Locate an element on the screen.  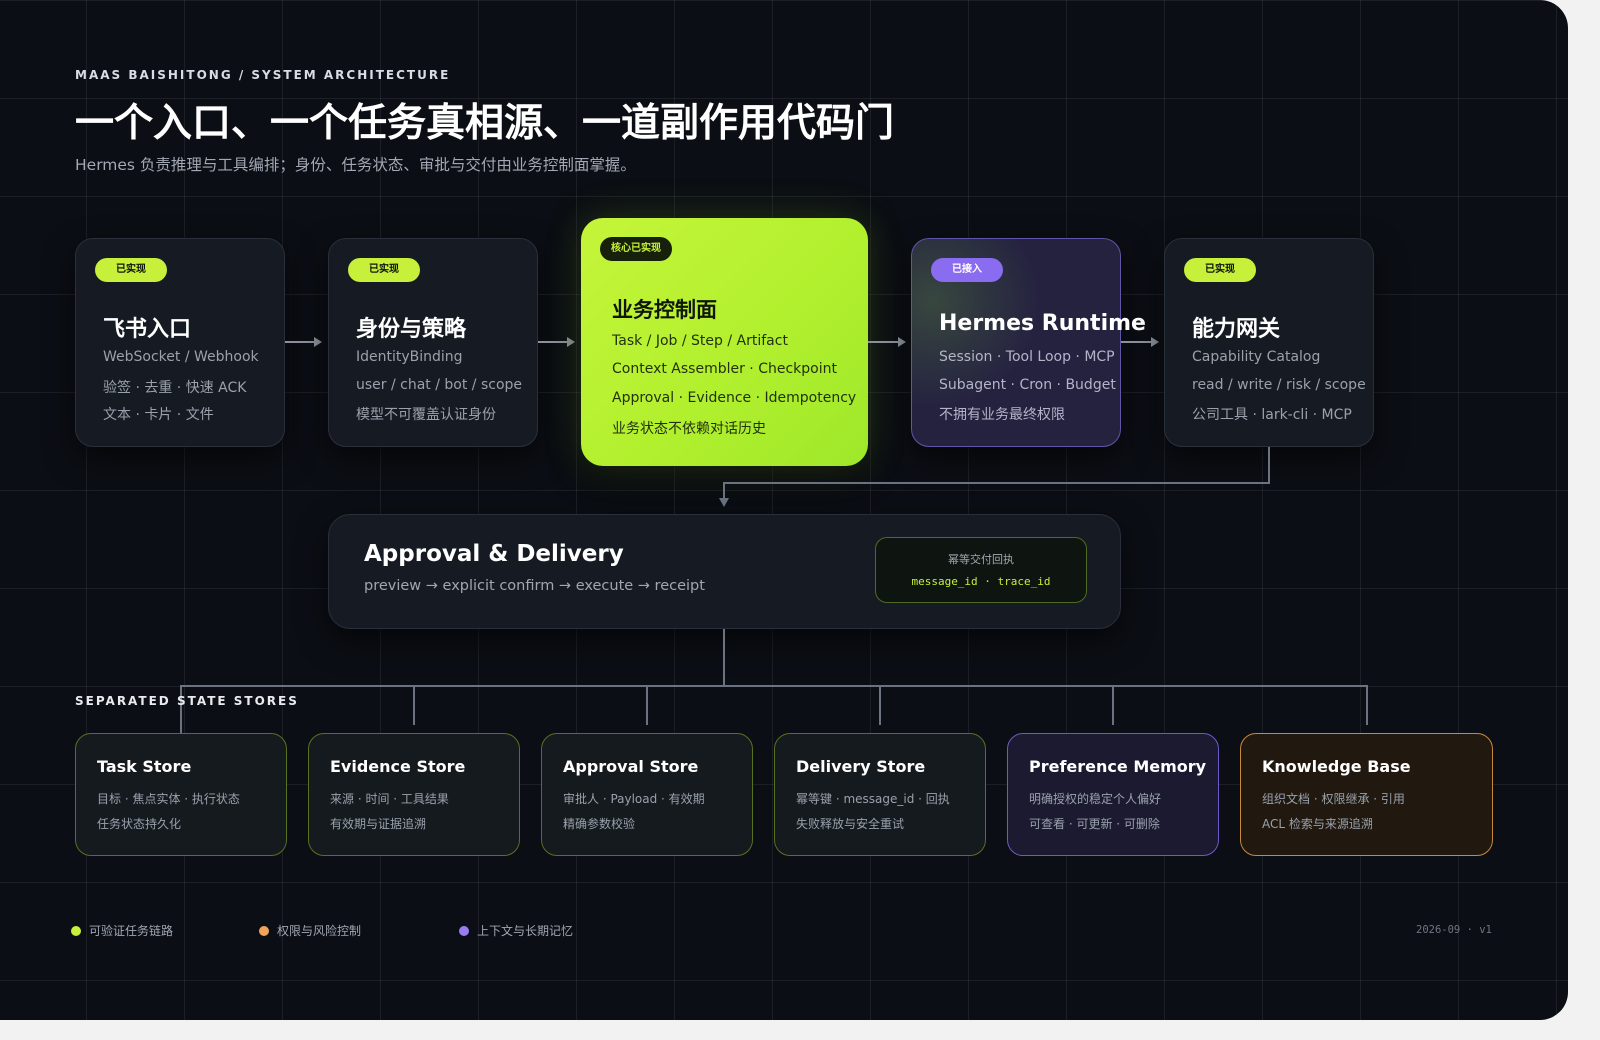
status-badge: 已接入 is located at coordinates (967, 270).